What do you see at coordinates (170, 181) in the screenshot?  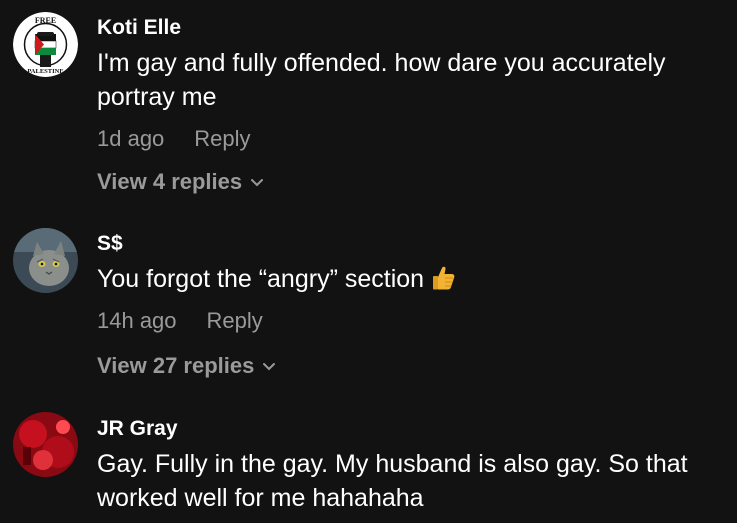 I see `view-replies-label: View 4 replies` at bounding box center [170, 181].